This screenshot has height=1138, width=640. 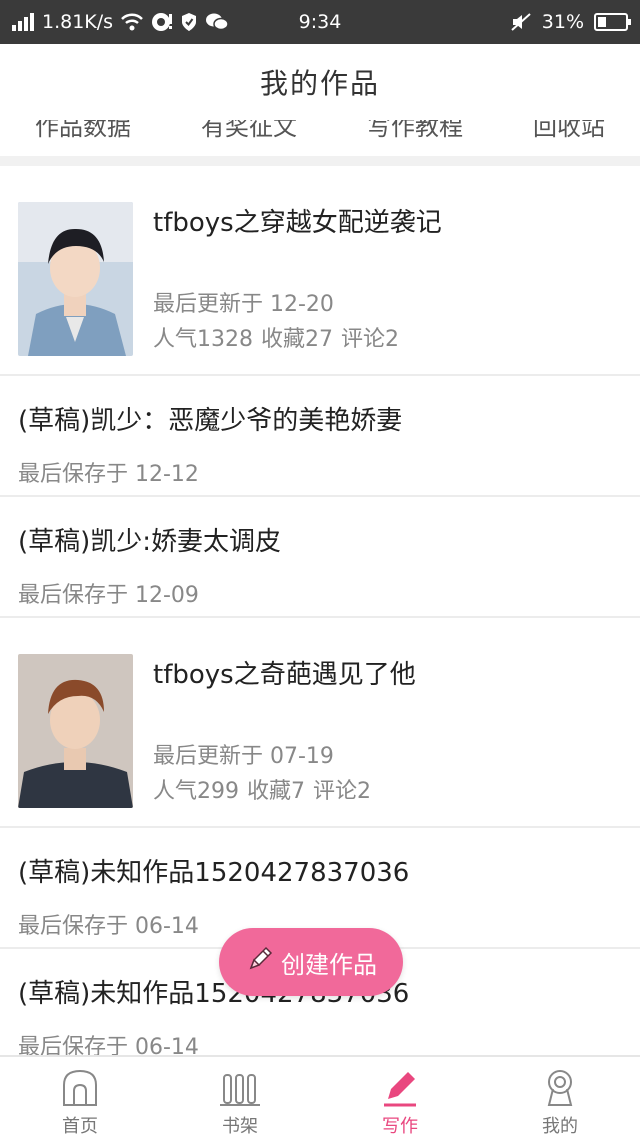 I want to click on profile-icon, so click(x=560, y=1086).